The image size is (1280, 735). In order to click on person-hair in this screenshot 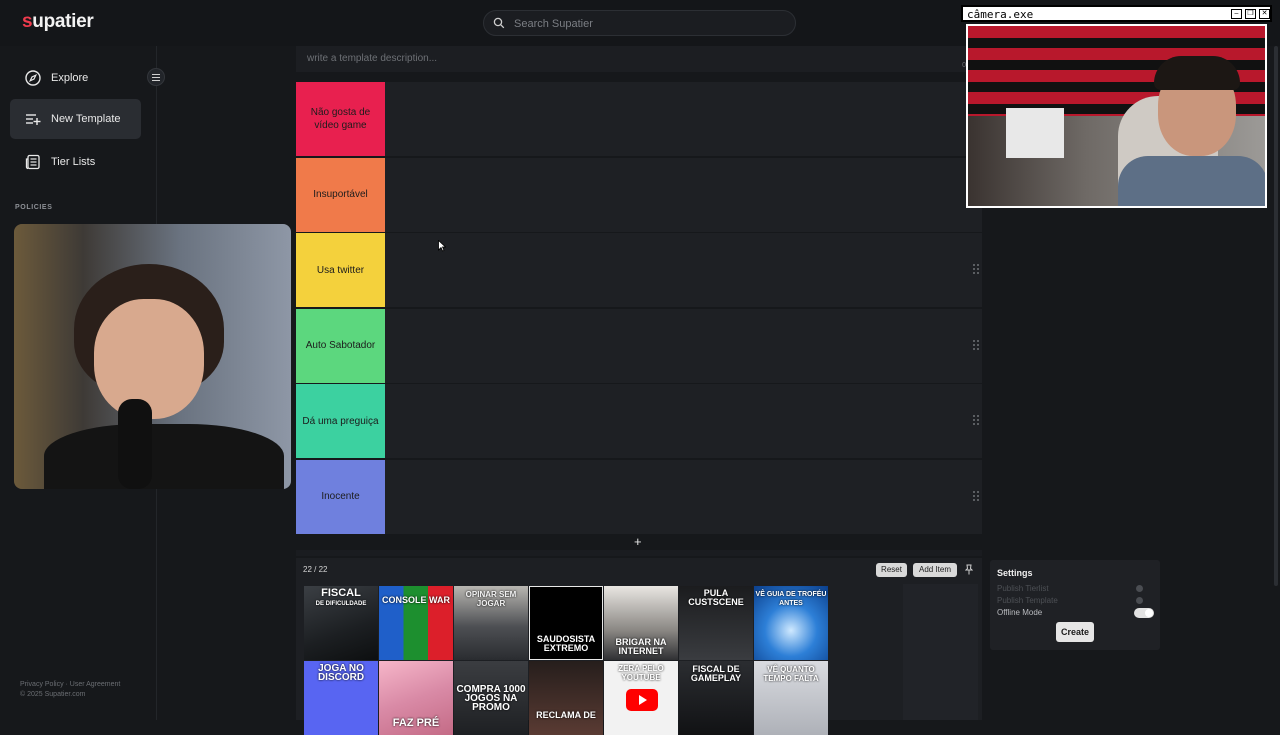, I will do `click(1197, 73)`.